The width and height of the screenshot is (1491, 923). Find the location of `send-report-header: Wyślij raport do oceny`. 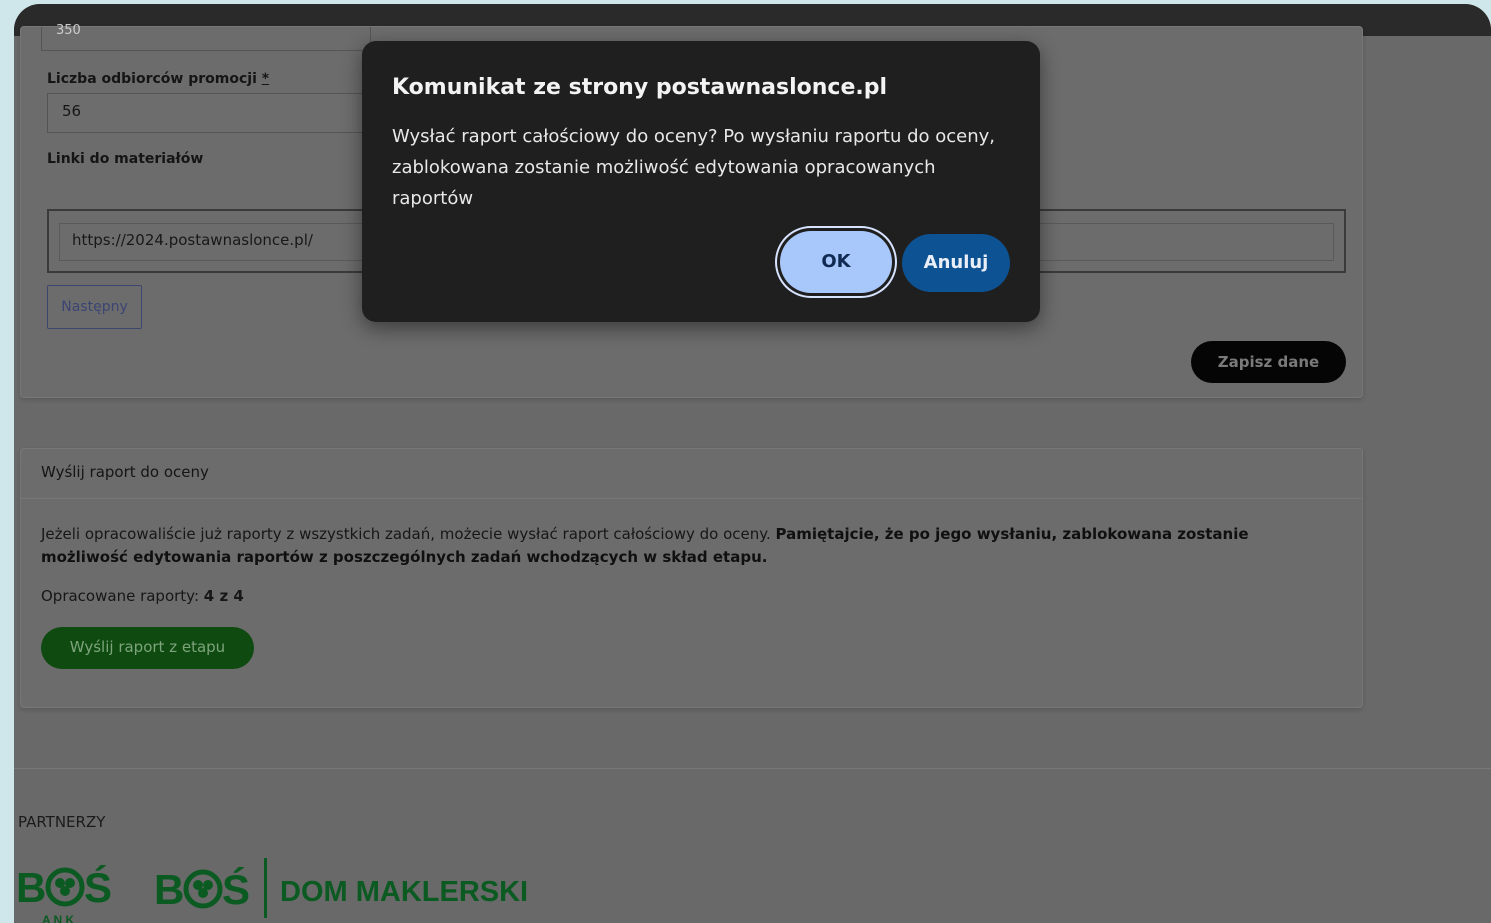

send-report-header: Wyślij raport do oceny is located at coordinates (691, 474).